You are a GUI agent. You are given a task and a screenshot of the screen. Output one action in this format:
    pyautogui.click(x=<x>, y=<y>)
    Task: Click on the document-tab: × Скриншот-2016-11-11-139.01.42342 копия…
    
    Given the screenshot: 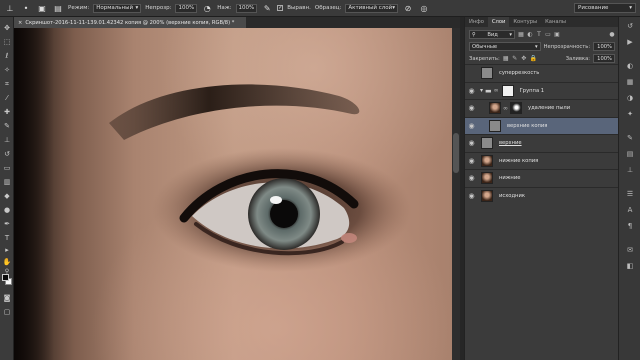 What is the action you would take?
    pyautogui.click(x=130, y=22)
    